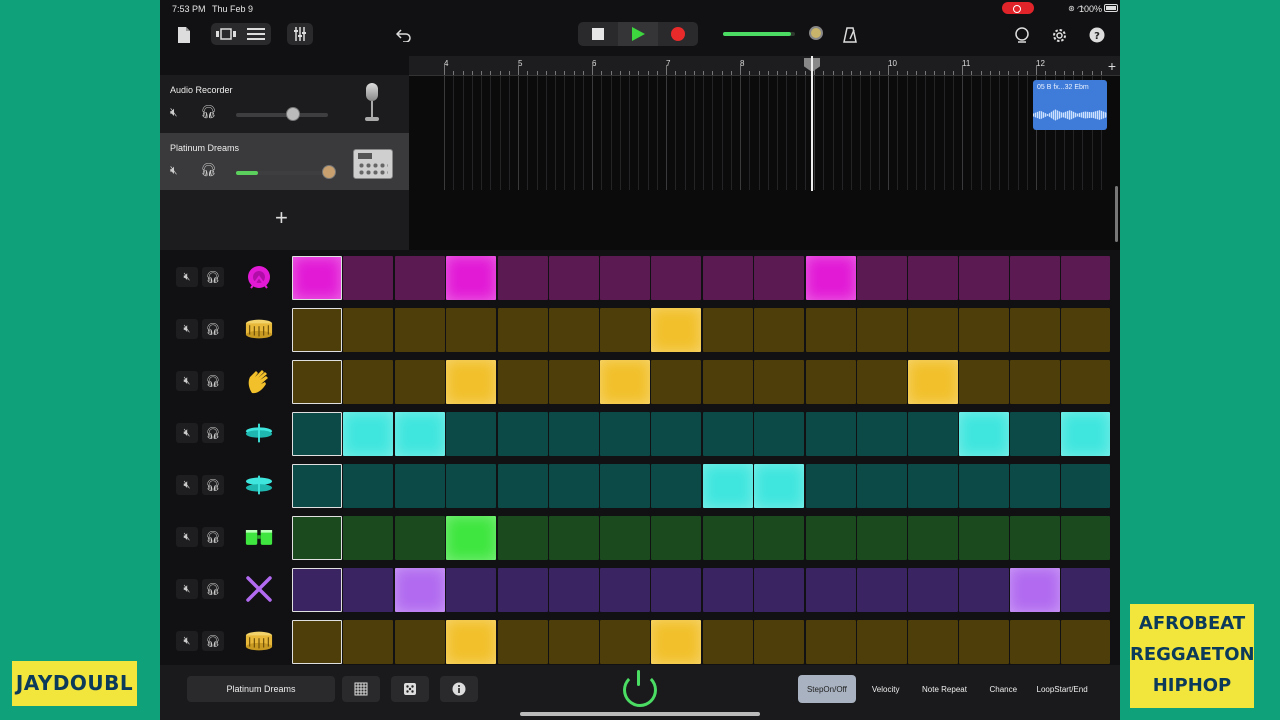  Describe the element at coordinates (1112, 66) in the screenshot. I see `add-section-button: +` at that location.